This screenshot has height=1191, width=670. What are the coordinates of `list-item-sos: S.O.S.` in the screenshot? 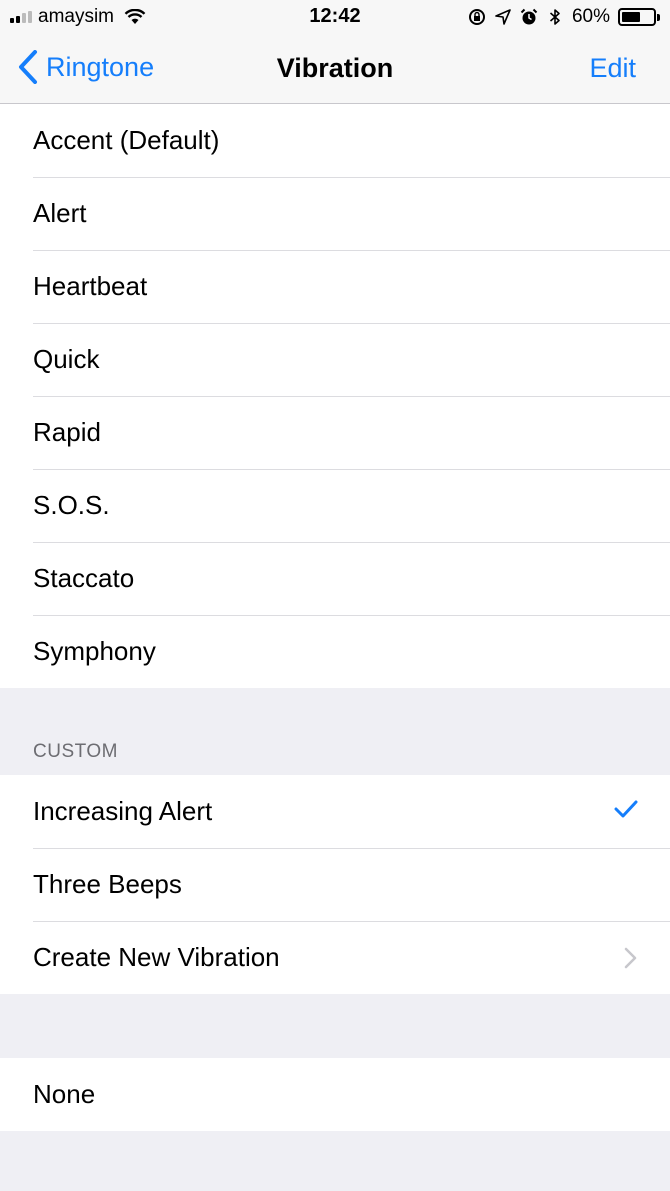 It's located at (335, 505).